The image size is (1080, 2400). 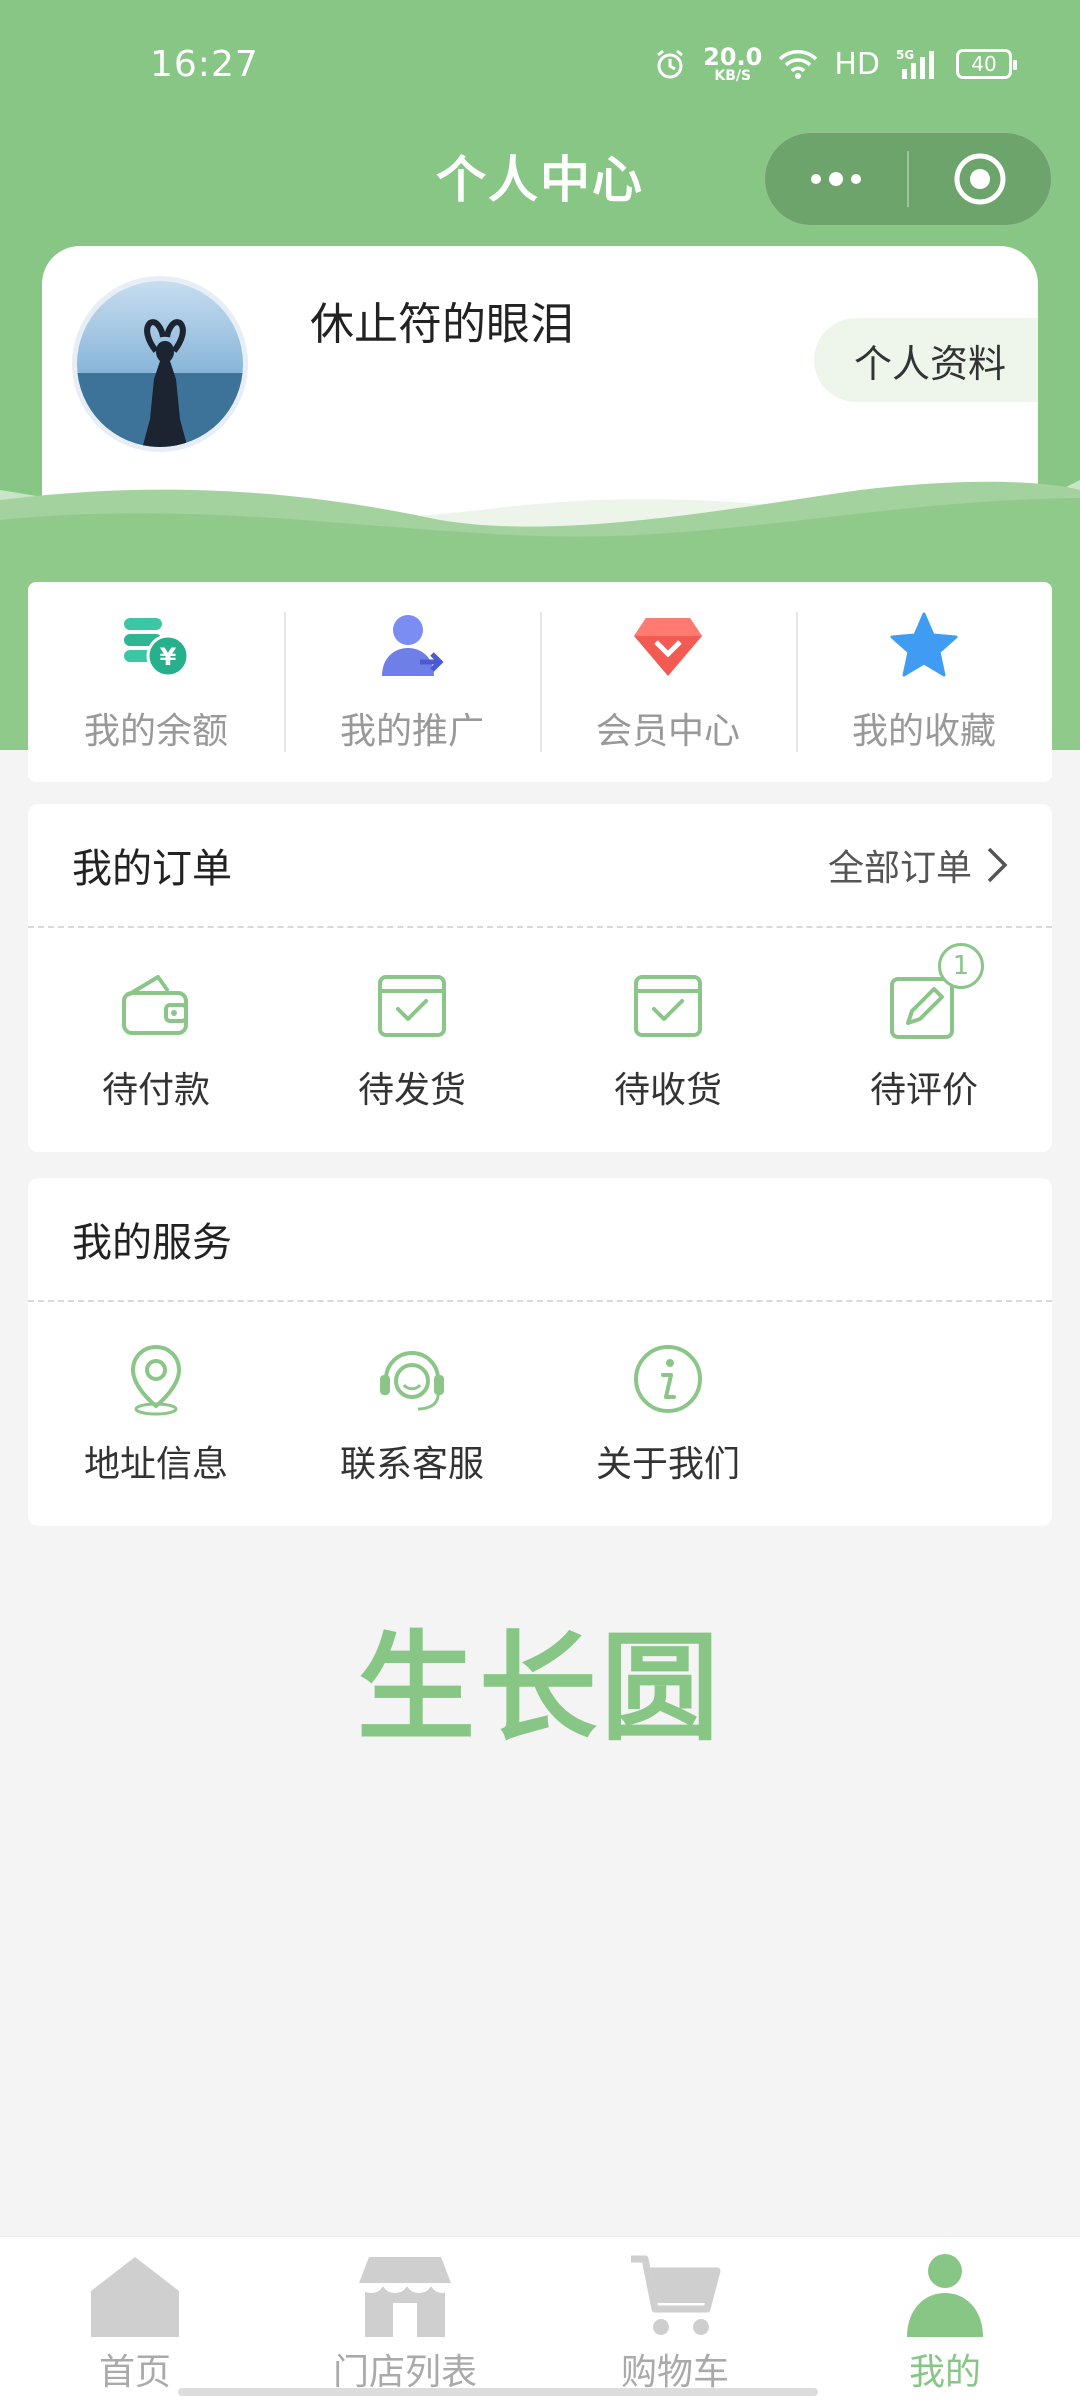 What do you see at coordinates (667, 731) in the screenshot?
I see `quick-entry-label: 会员中心` at bounding box center [667, 731].